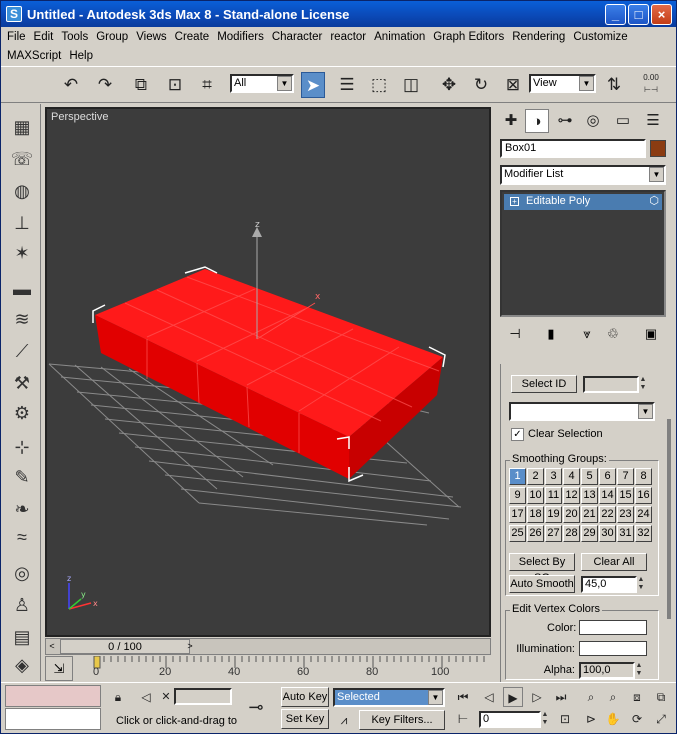 The height and width of the screenshot is (734, 677). I want to click on smoothing-group-button: 25, so click(517, 533).